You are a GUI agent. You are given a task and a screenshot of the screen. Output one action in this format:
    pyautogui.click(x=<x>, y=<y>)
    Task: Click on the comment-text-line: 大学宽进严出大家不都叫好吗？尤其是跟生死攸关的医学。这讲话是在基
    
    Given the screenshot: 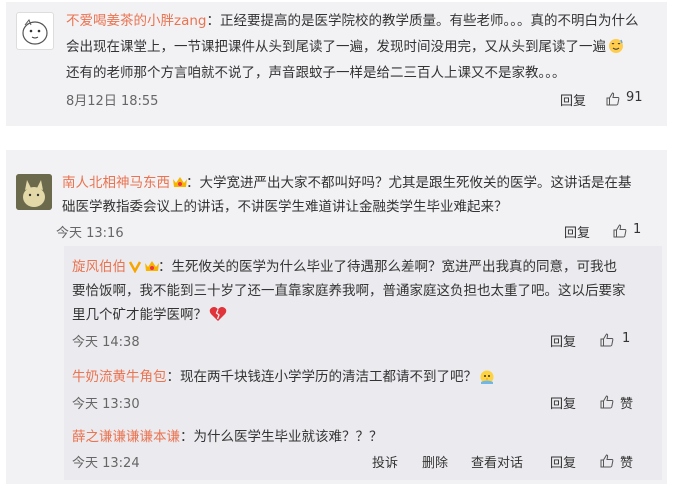 What is the action you would take?
    pyautogui.click(x=415, y=183)
    